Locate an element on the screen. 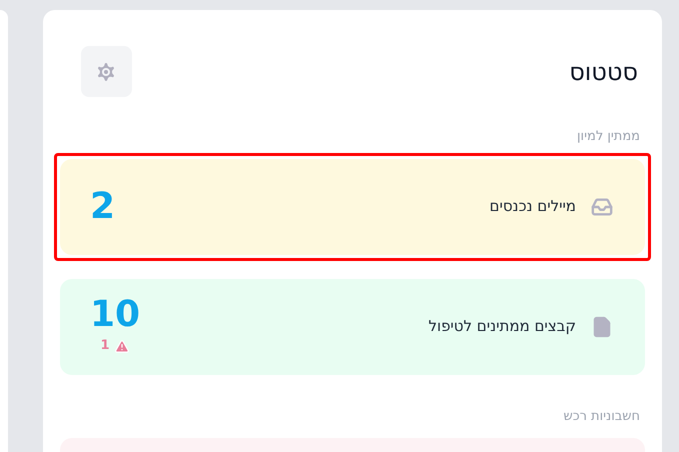  count-number: 10 is located at coordinates (115, 315).